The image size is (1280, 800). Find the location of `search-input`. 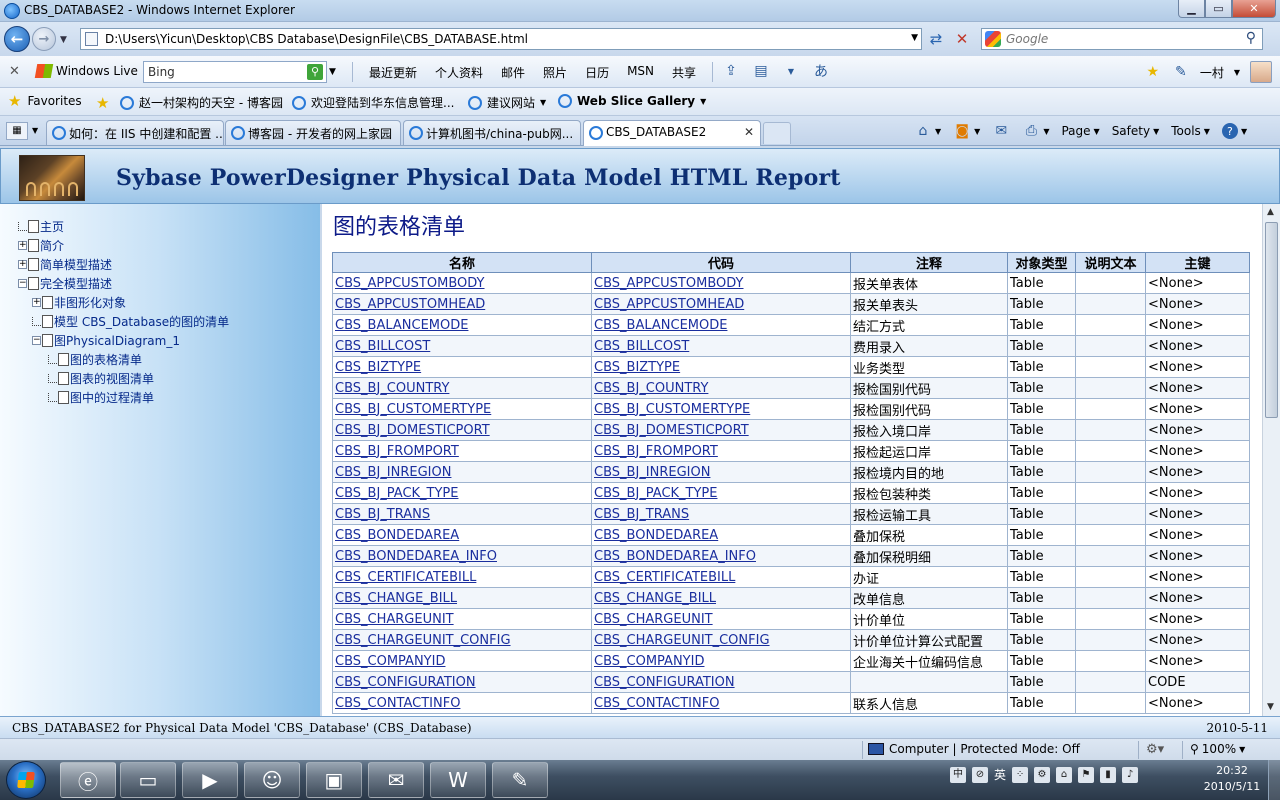

search-input is located at coordinates (1121, 39).